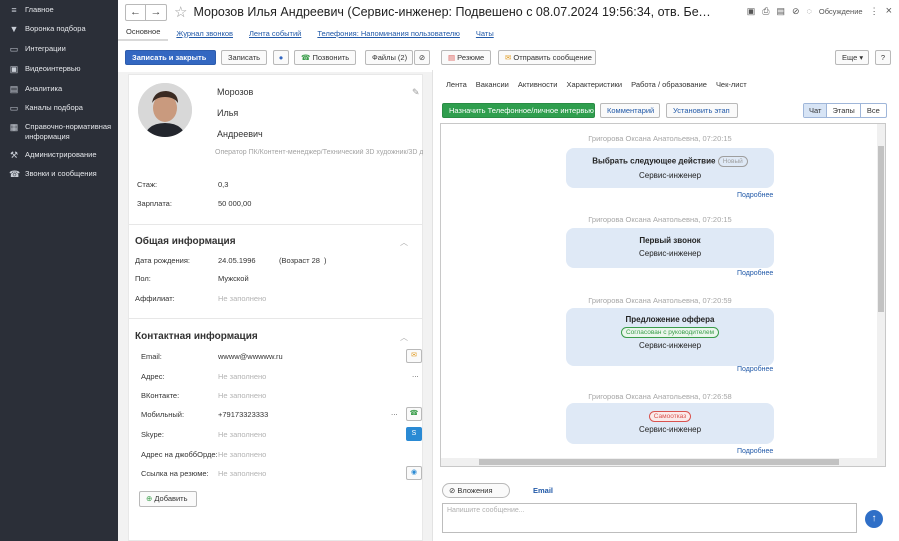  Describe the element at coordinates (630, 110) in the screenshot. I see `comment-button: Комментарий` at that location.